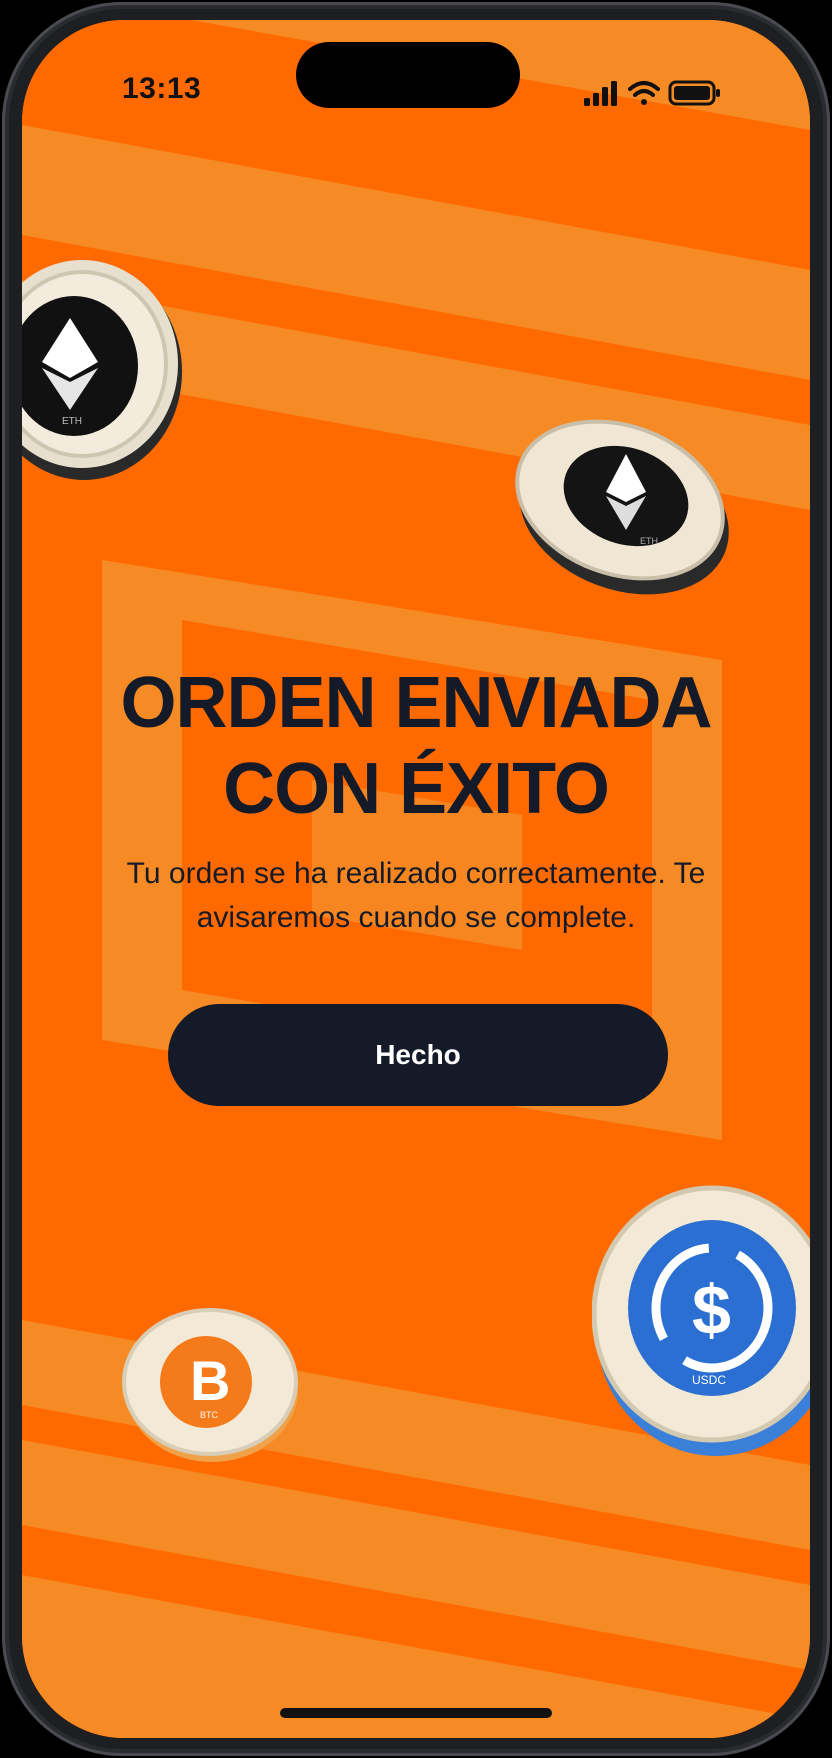  What do you see at coordinates (416, 1713) in the screenshot?
I see `home-indicator` at bounding box center [416, 1713].